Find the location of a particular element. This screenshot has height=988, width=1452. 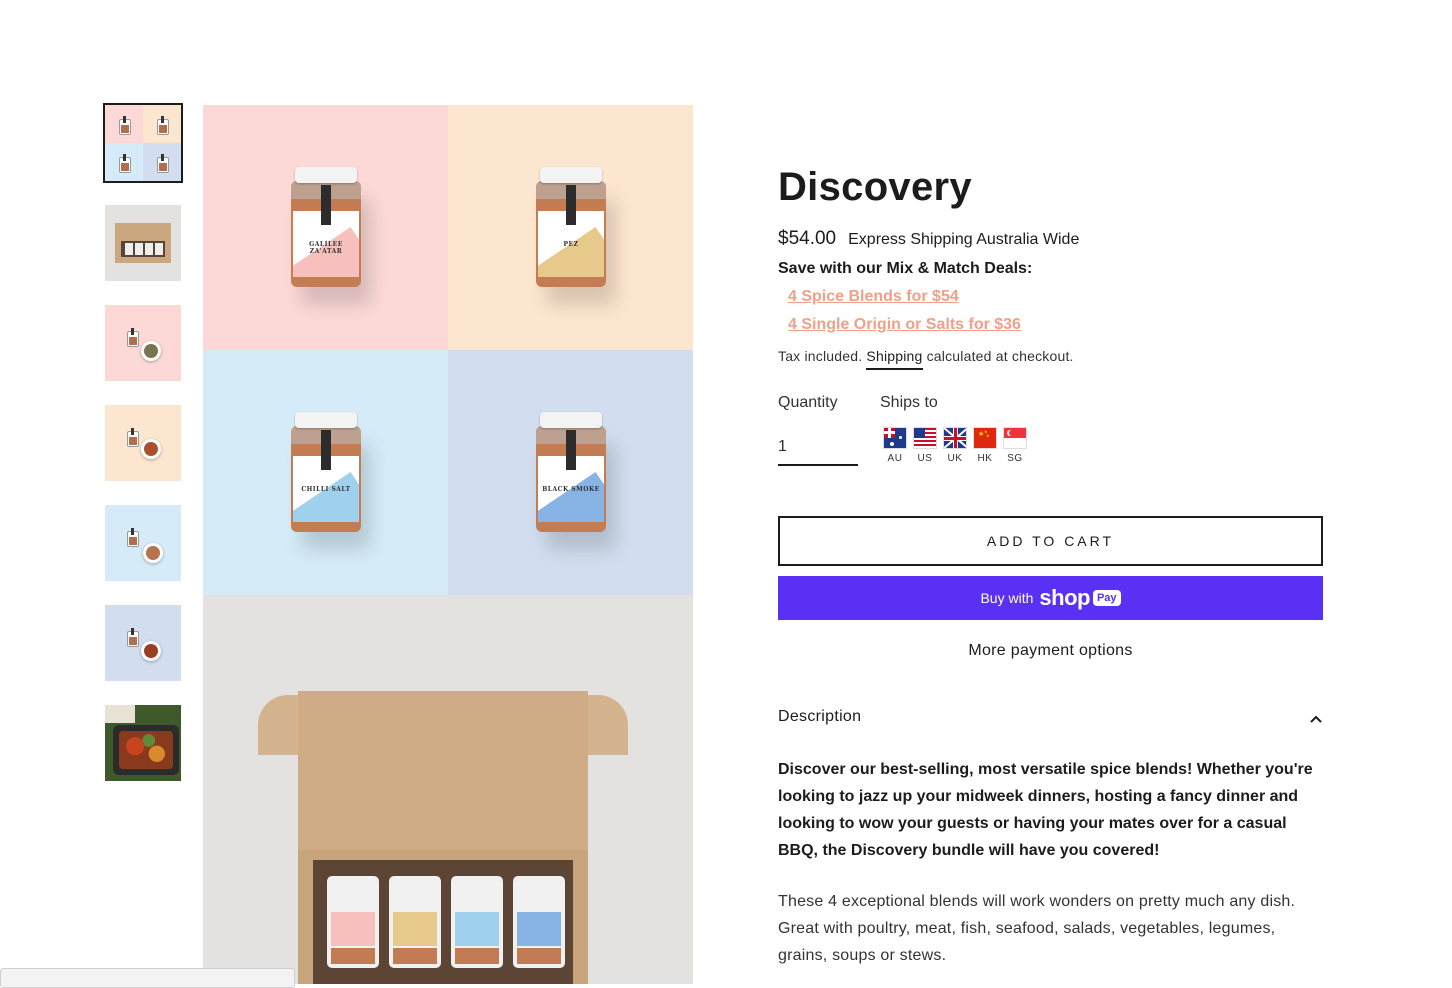

gift-box-image is located at coordinates (448, 789).